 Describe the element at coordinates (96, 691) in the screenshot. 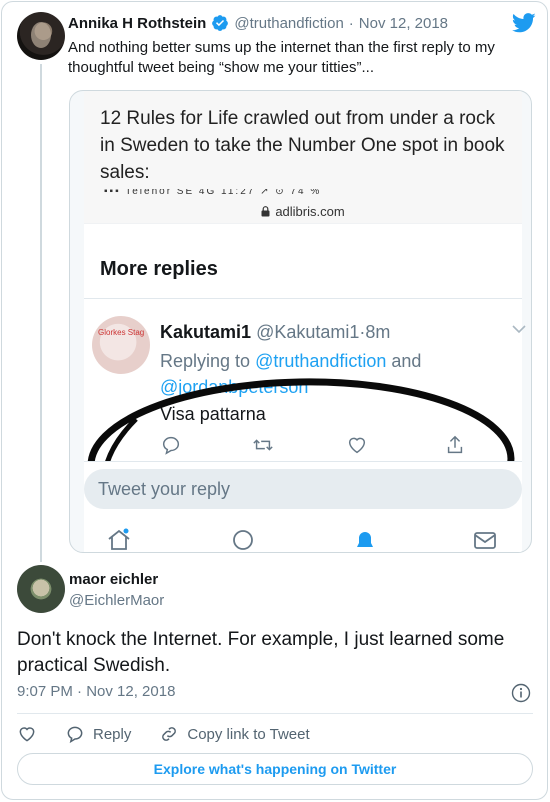

I see `tweet-timestamp: 9:07 PM · Nov 12, 2018` at that location.